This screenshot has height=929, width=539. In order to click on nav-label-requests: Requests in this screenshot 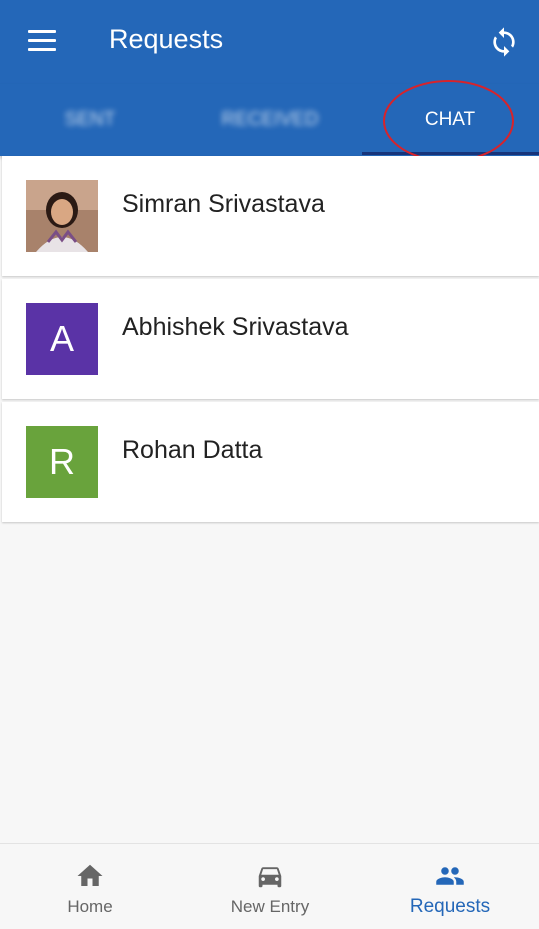, I will do `click(450, 906)`.